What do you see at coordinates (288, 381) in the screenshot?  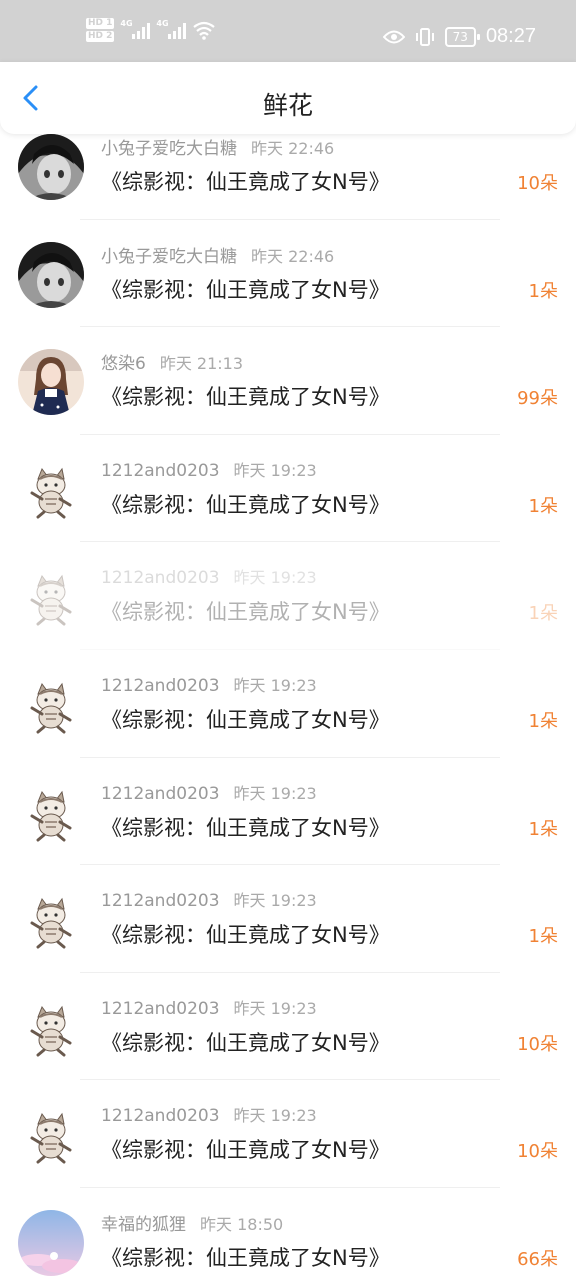 I see `list-item: 悠染6 昨天 21:13 《综影视：仙王竟成了女N号》 99朵` at bounding box center [288, 381].